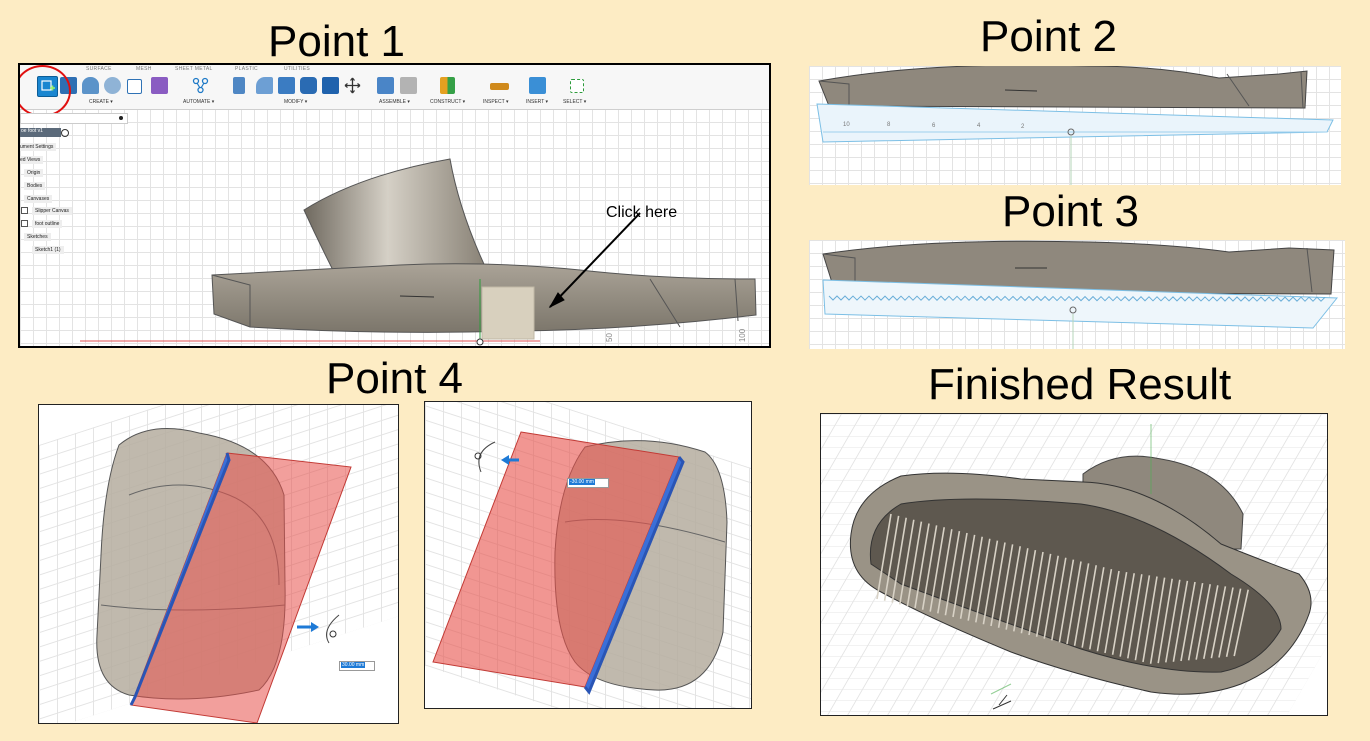  I want to click on finished-slipper-model, so click(1080, 567).